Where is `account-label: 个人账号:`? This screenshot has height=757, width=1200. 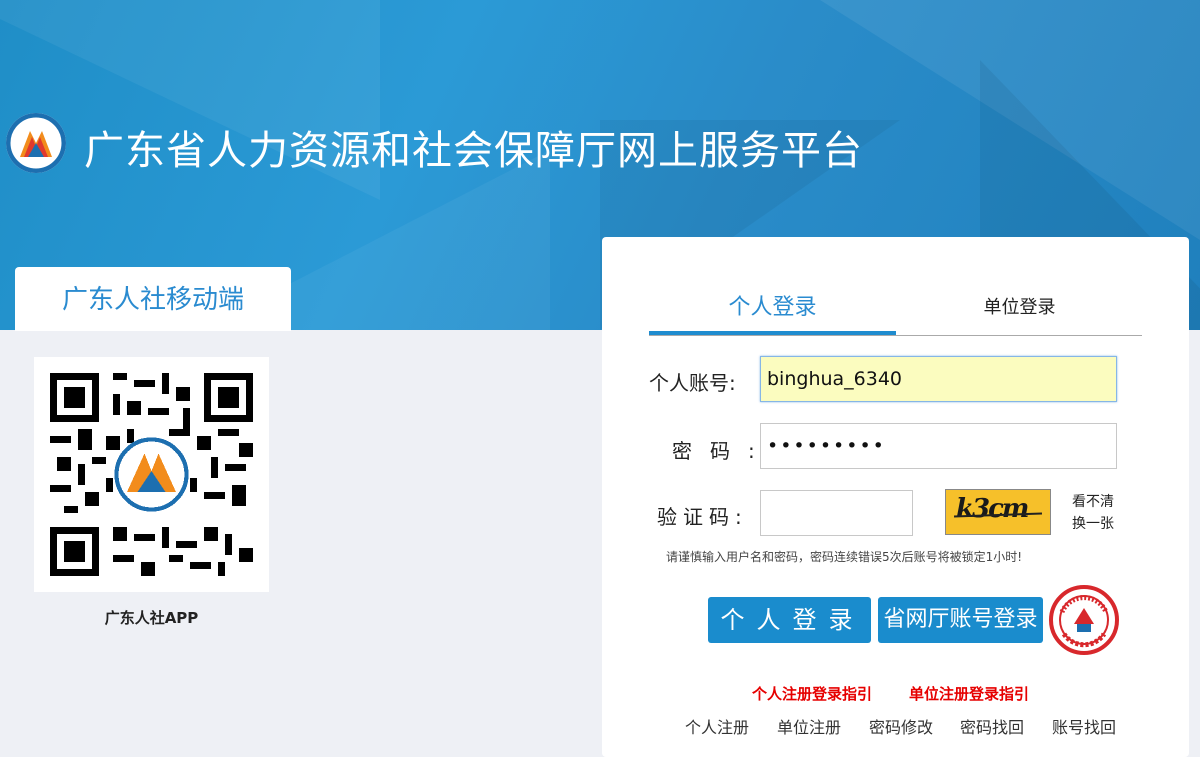 account-label: 个人账号: is located at coordinates (692, 383).